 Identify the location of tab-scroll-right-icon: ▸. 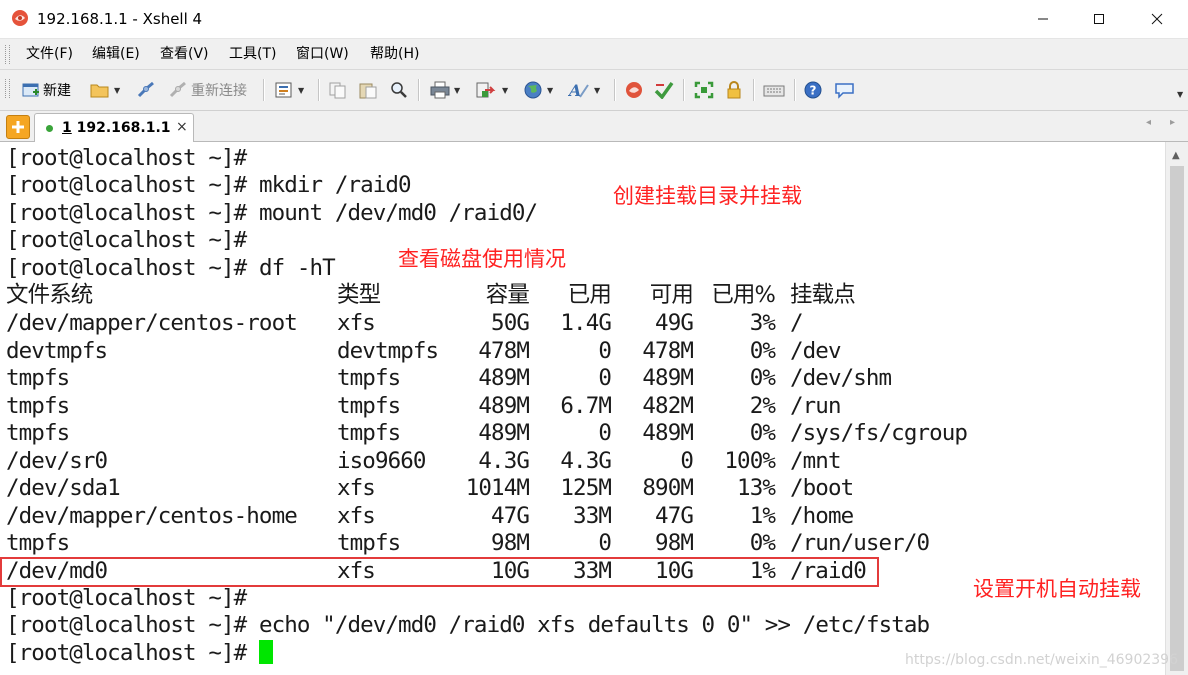
(1172, 122).